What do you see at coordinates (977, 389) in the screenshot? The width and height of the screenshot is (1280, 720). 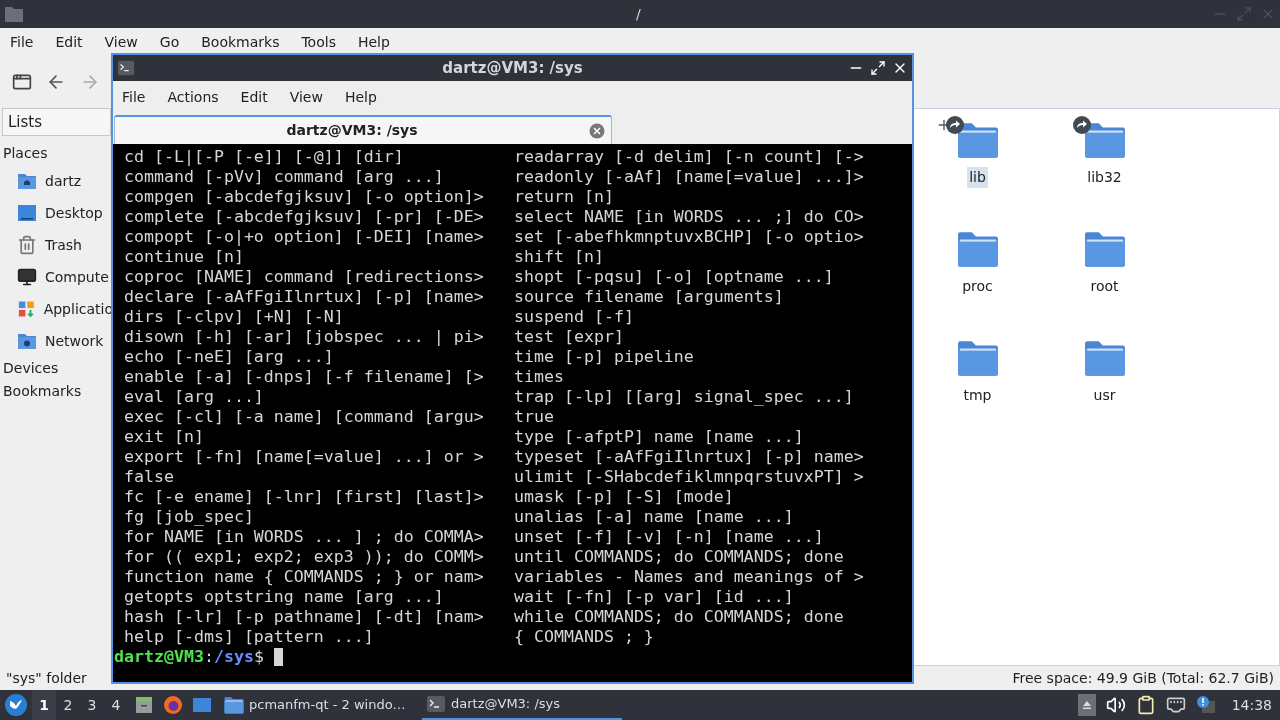 I see `folder-item: tmp` at bounding box center [977, 389].